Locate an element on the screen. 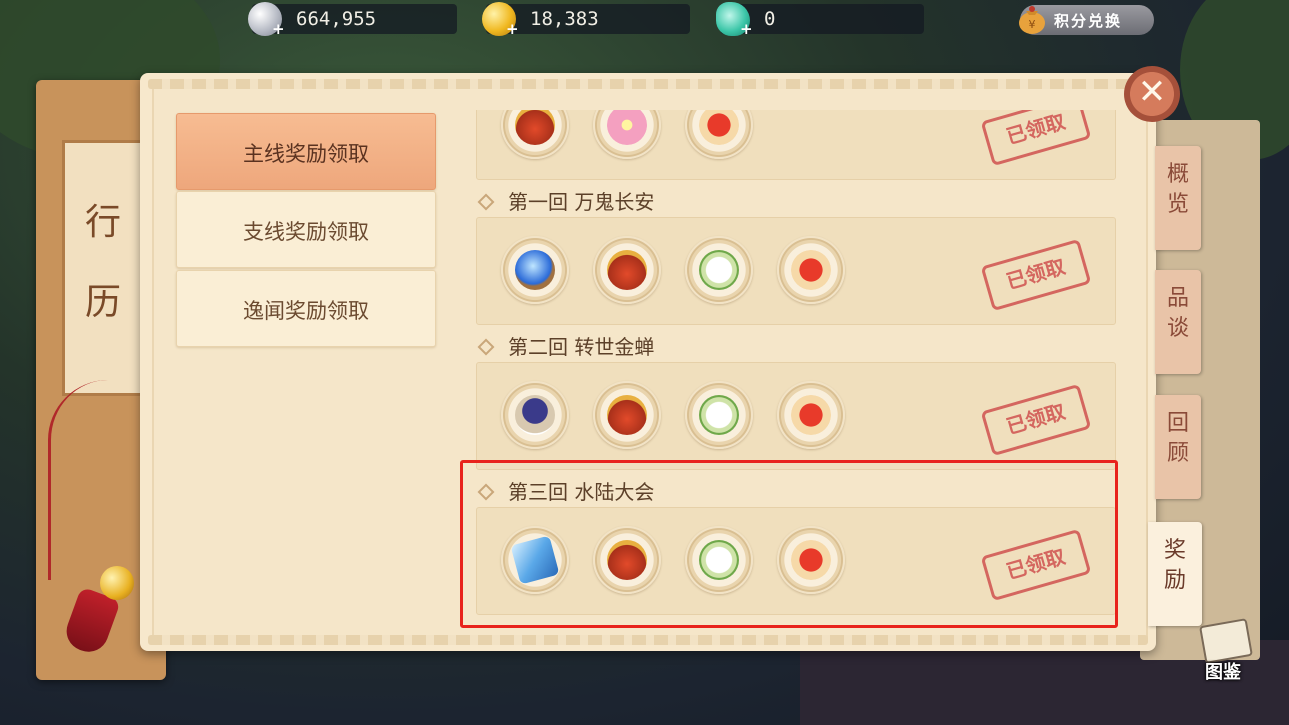  jade-currency: + 0 is located at coordinates (820, 20).